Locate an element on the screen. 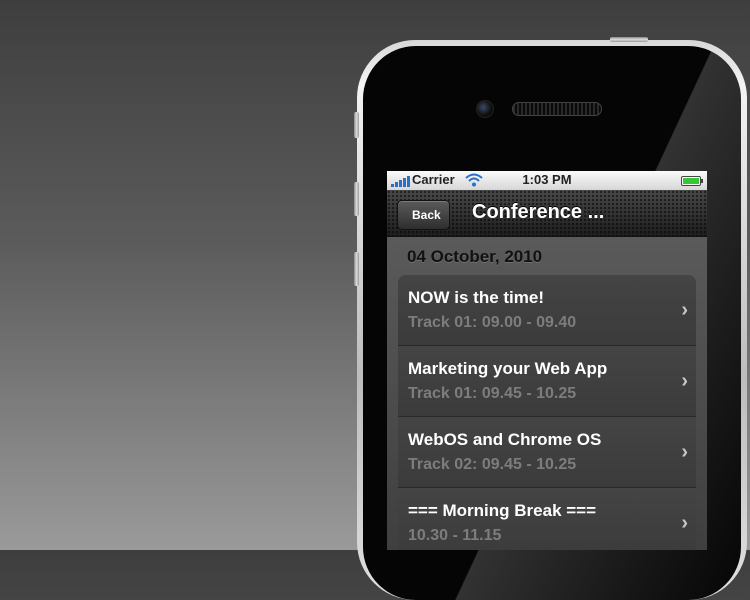 The width and height of the screenshot is (750, 600). section-header-date: 04 October, 2010 is located at coordinates (475, 256).